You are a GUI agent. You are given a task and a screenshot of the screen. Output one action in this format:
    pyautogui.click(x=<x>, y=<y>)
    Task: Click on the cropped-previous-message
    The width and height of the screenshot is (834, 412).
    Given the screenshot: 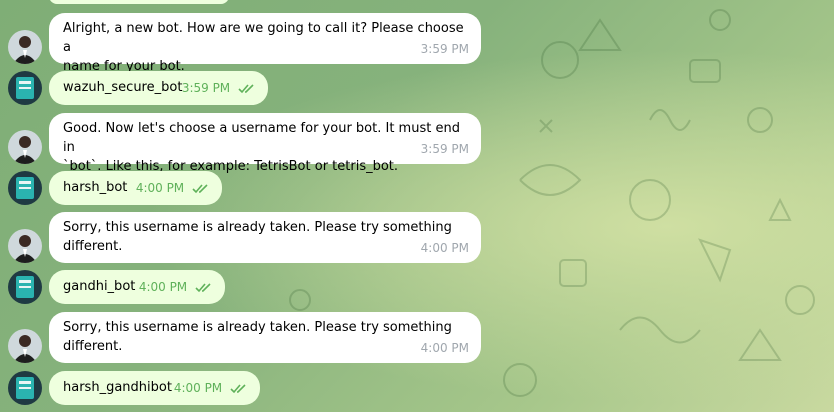 What is the action you would take?
    pyautogui.click(x=139, y=2)
    